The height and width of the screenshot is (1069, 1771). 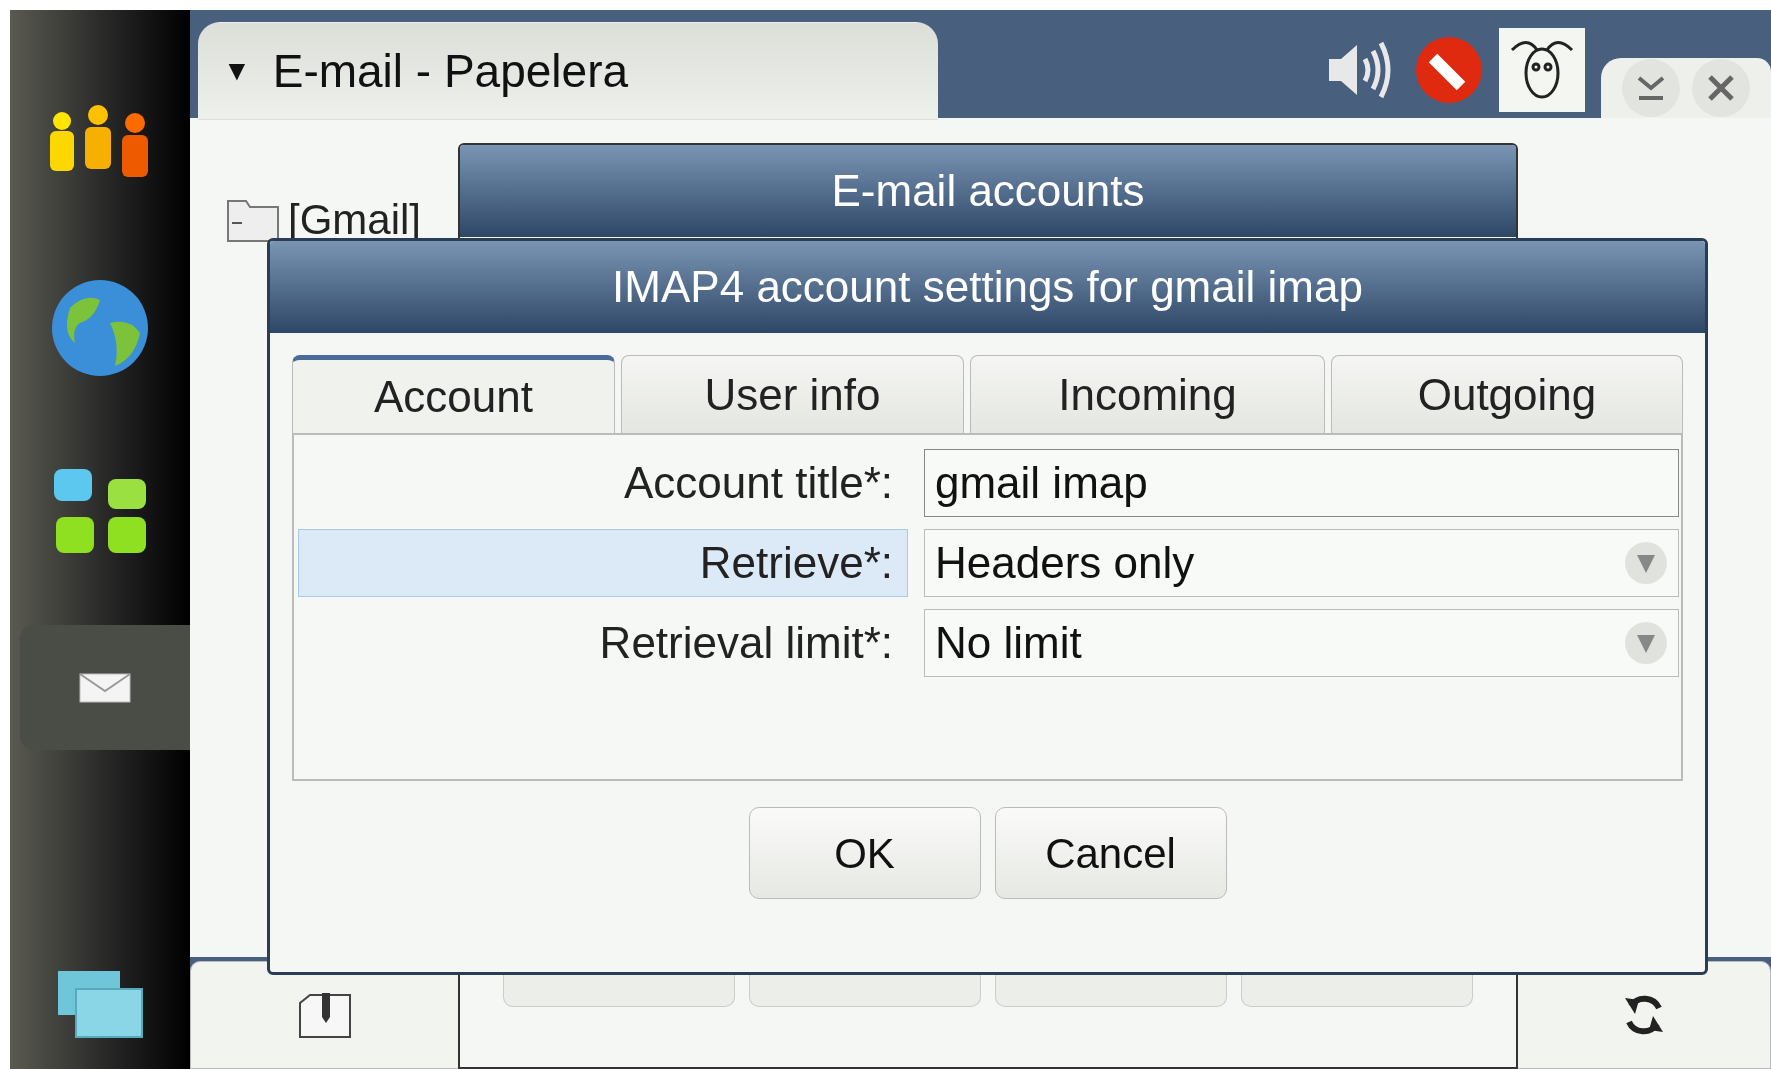 I want to click on window-menu-tab: ▼ E-mail - Papelera, so click(x=568, y=71).